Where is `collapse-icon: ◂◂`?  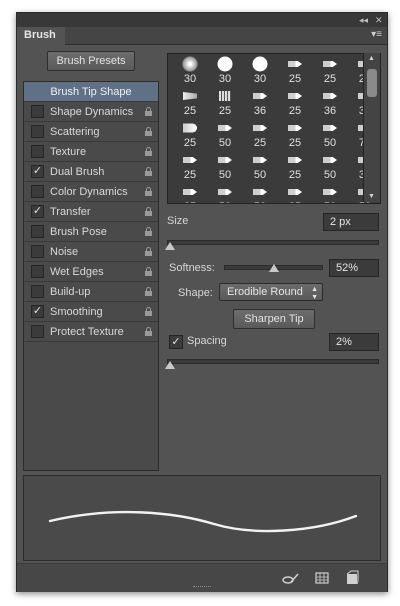 collapse-icon: ◂◂ is located at coordinates (363, 20).